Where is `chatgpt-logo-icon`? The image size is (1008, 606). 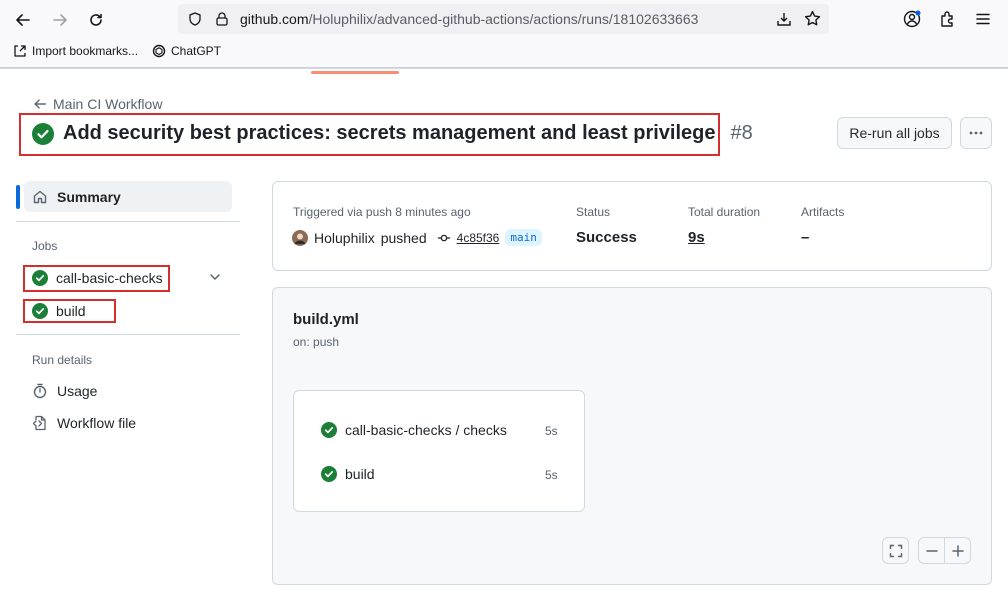
chatgpt-logo-icon is located at coordinates (159, 51).